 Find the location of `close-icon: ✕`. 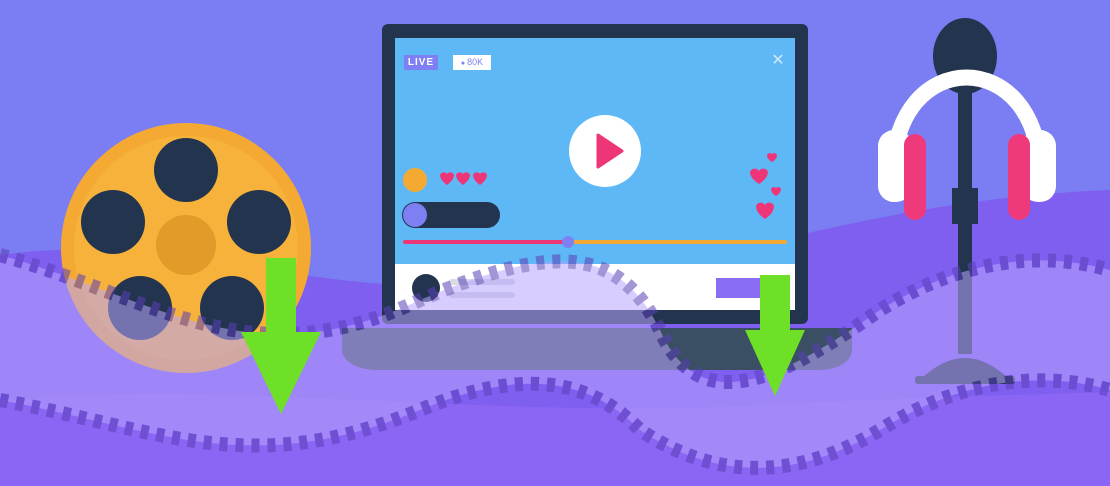

close-icon: ✕ is located at coordinates (778, 61).